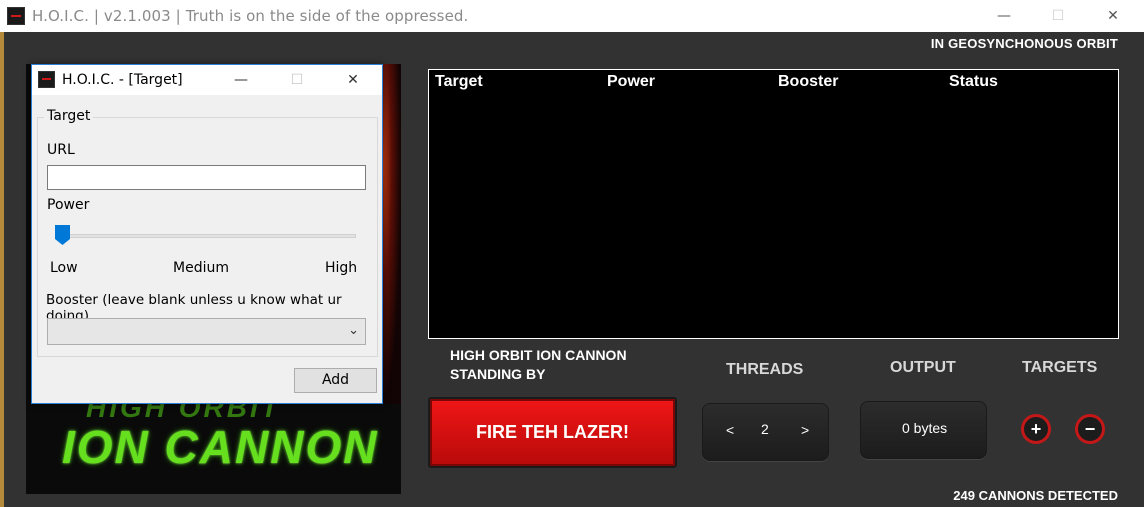  What do you see at coordinates (631, 82) in the screenshot?
I see `column-header-power: Power` at bounding box center [631, 82].